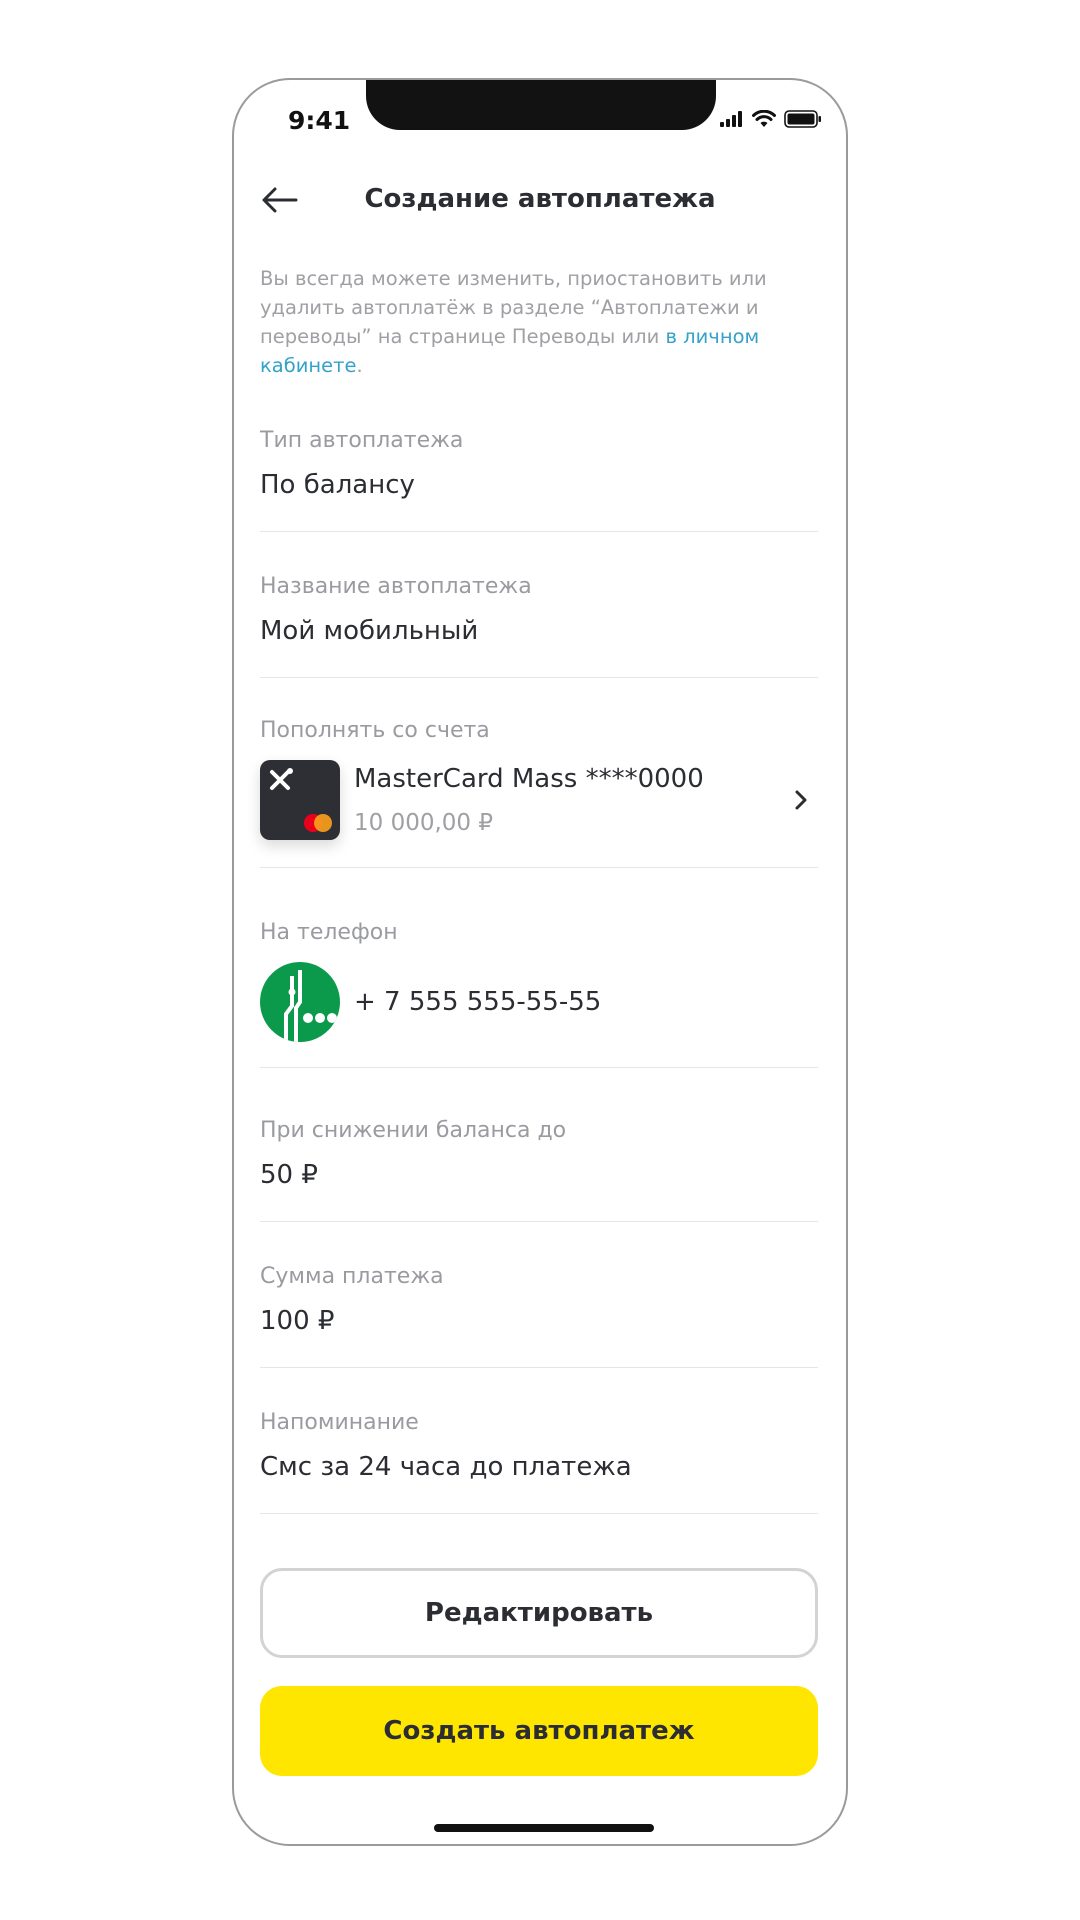 This screenshot has width=1080, height=1920. What do you see at coordinates (544, 1828) in the screenshot?
I see `home-indicator` at bounding box center [544, 1828].